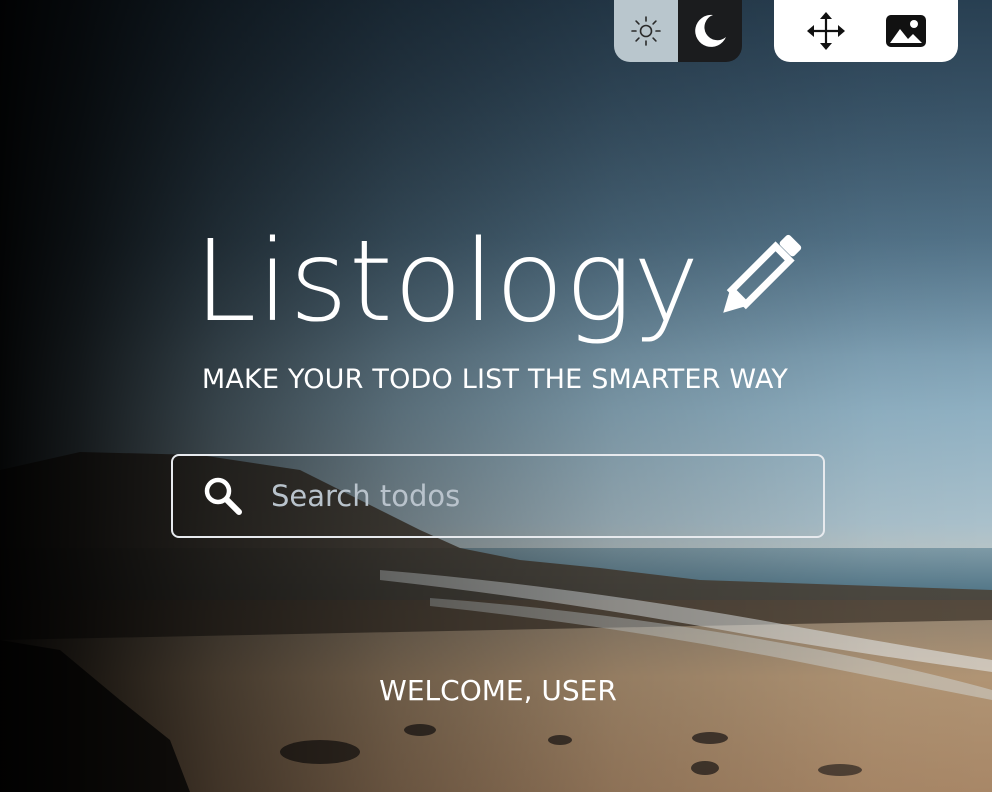 The width and height of the screenshot is (992, 792). I want to click on image-icon, so click(906, 31).